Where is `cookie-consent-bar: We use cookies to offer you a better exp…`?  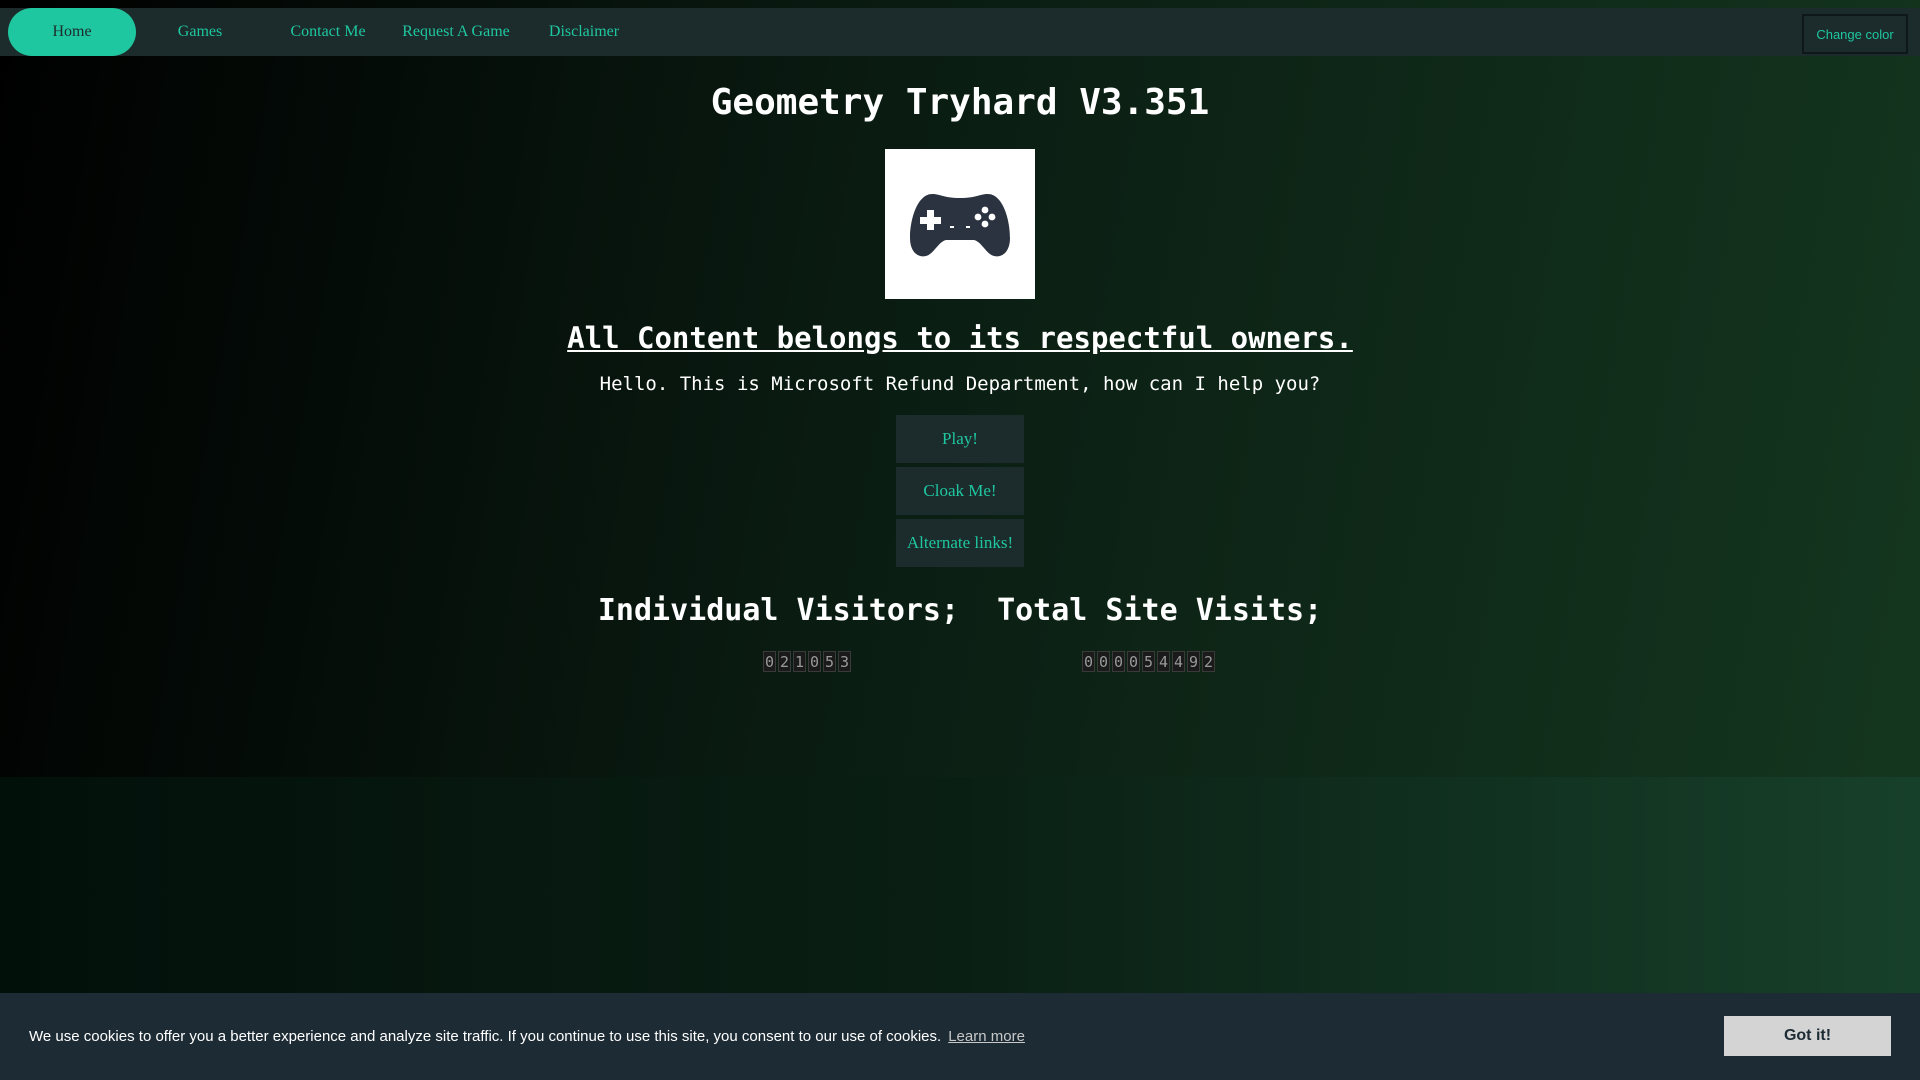
cookie-consent-bar: We use cookies to offer you a better exp… is located at coordinates (960, 1036).